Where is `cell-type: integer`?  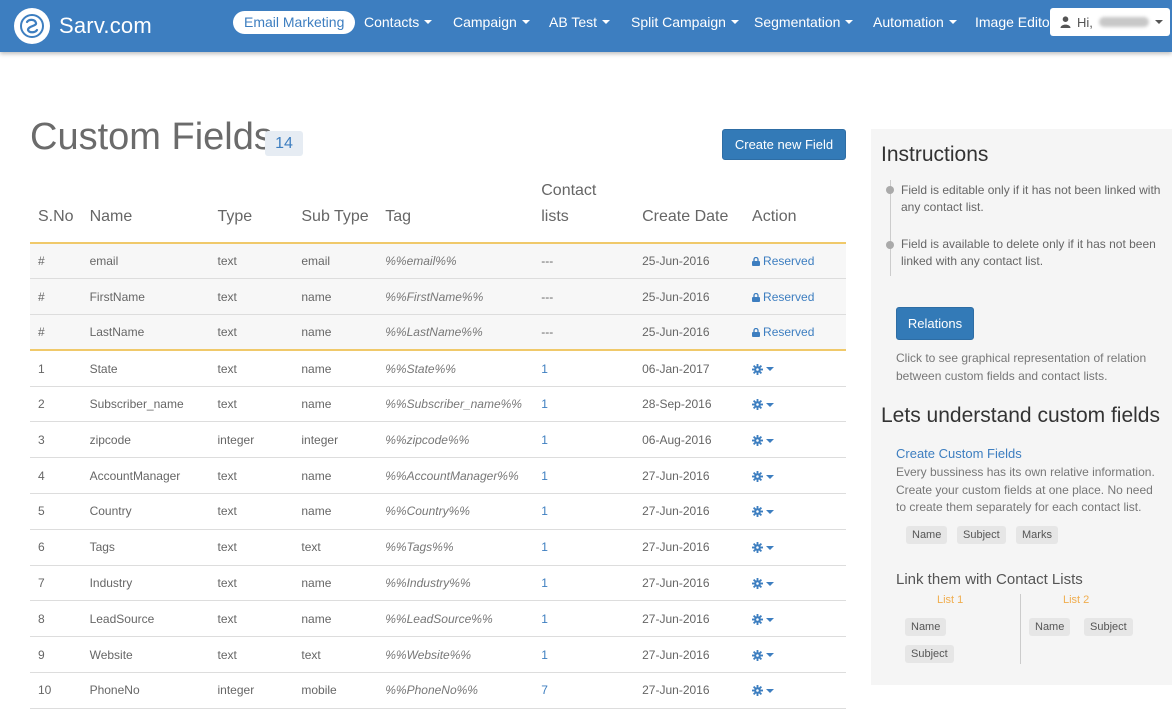
cell-type: integer is located at coordinates (251, 690).